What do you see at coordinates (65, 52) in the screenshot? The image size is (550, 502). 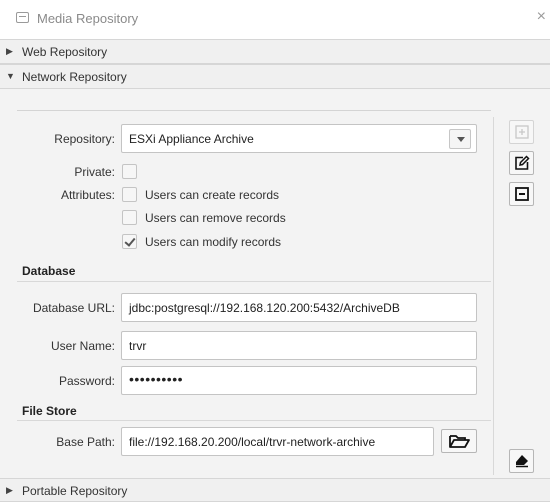 I see `accordion-label: Web Repository` at bounding box center [65, 52].